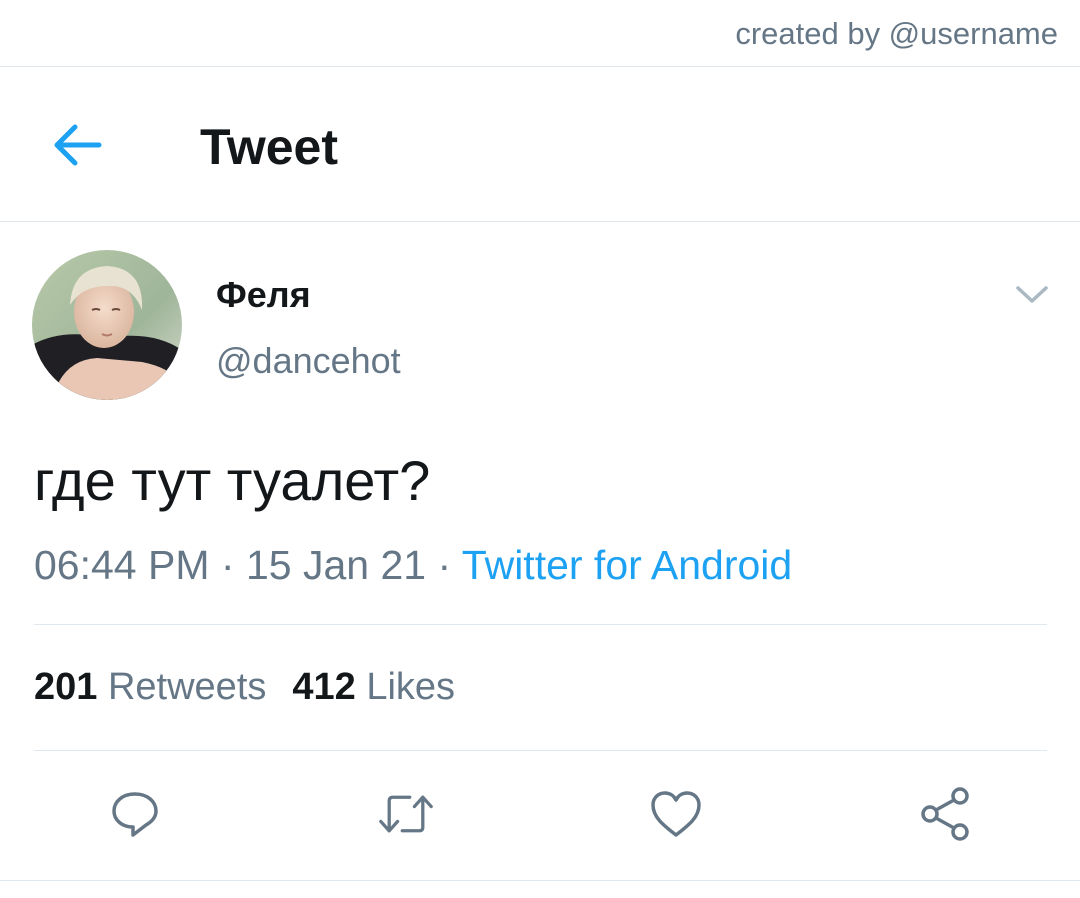  I want to click on page-title: Tweet, so click(269, 147).